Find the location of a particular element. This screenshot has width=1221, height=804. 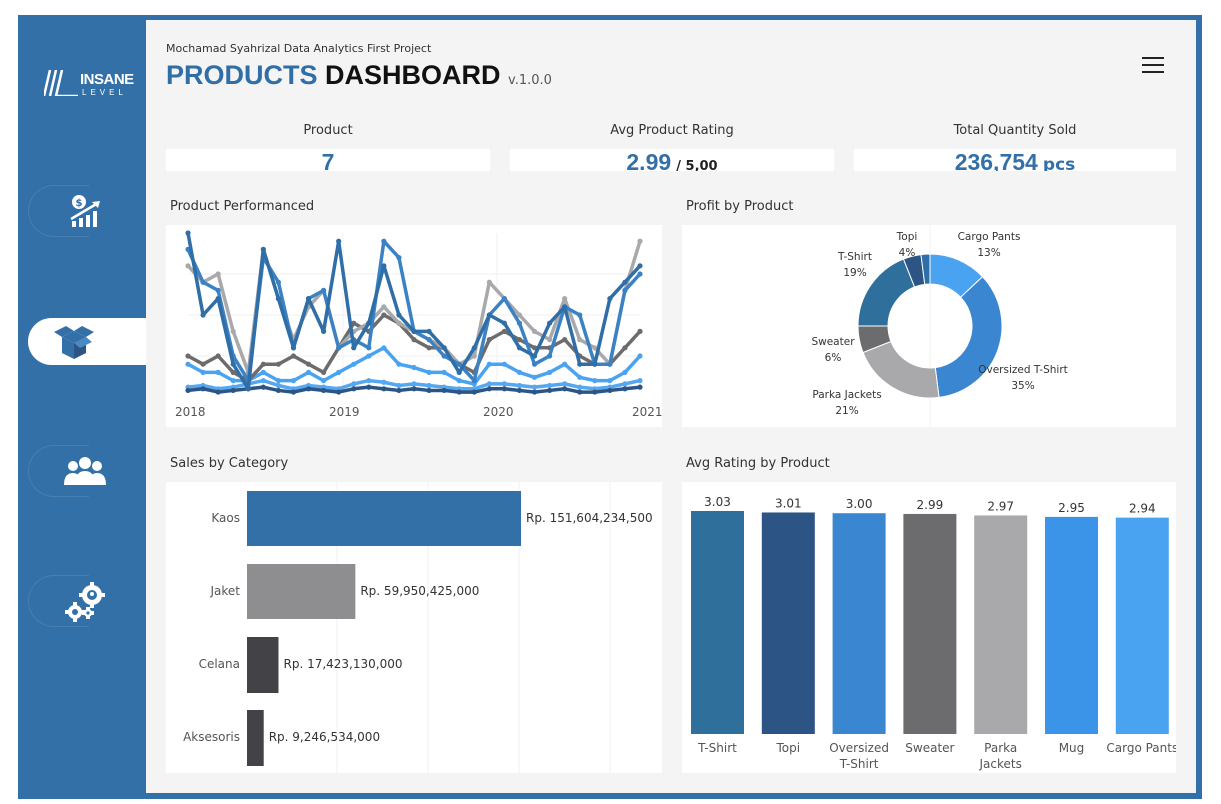

logo-text: INSANE is located at coordinates (107, 79).